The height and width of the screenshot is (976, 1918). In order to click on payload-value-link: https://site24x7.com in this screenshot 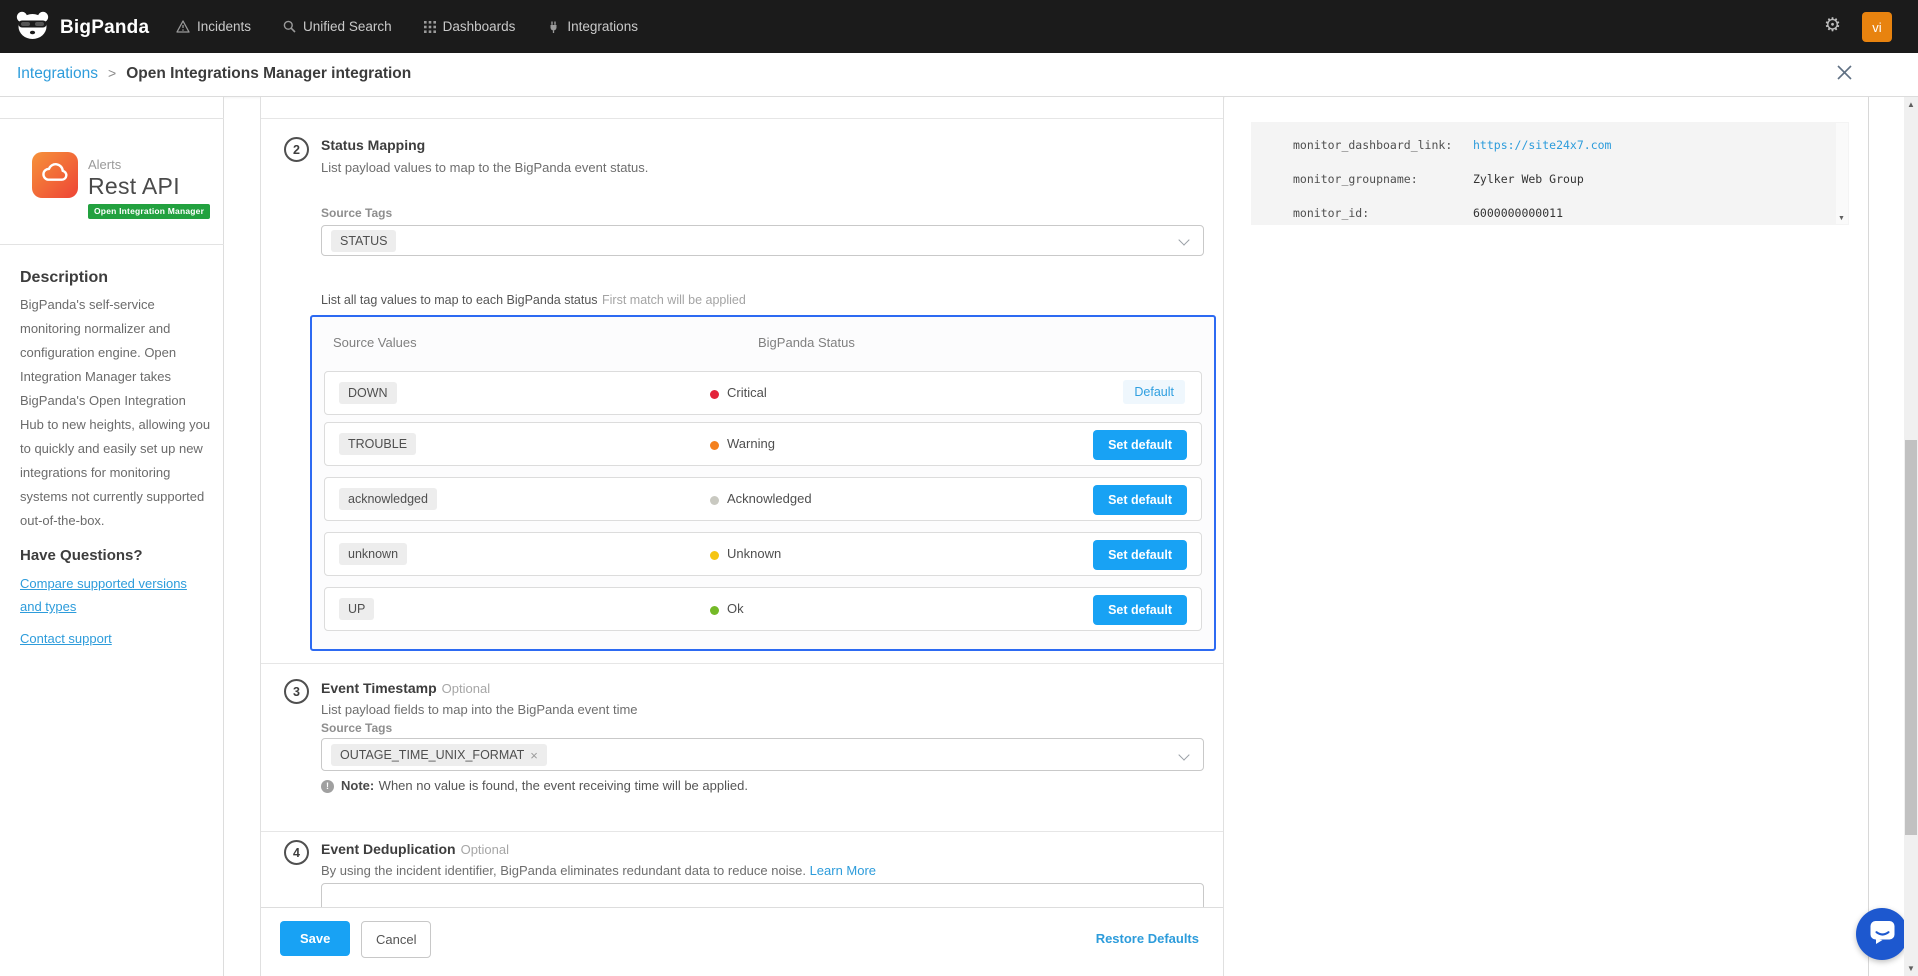, I will do `click(1542, 145)`.